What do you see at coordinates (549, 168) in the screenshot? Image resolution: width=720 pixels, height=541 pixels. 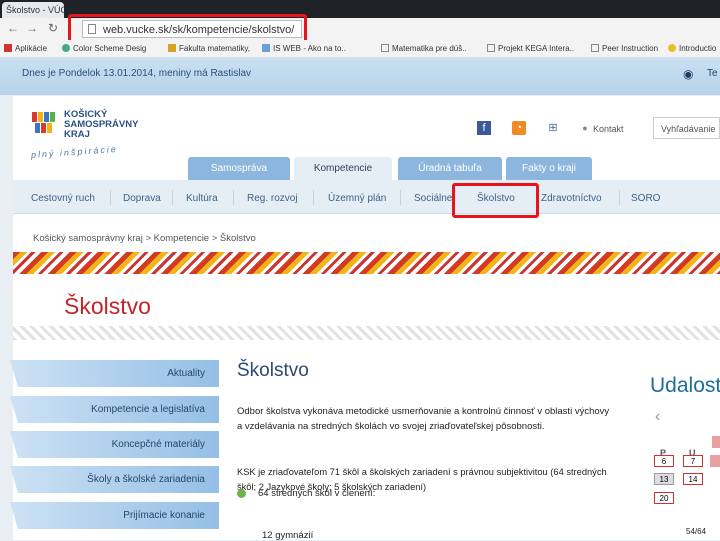 I see `tab-fakty: Fakty o kraji` at bounding box center [549, 168].